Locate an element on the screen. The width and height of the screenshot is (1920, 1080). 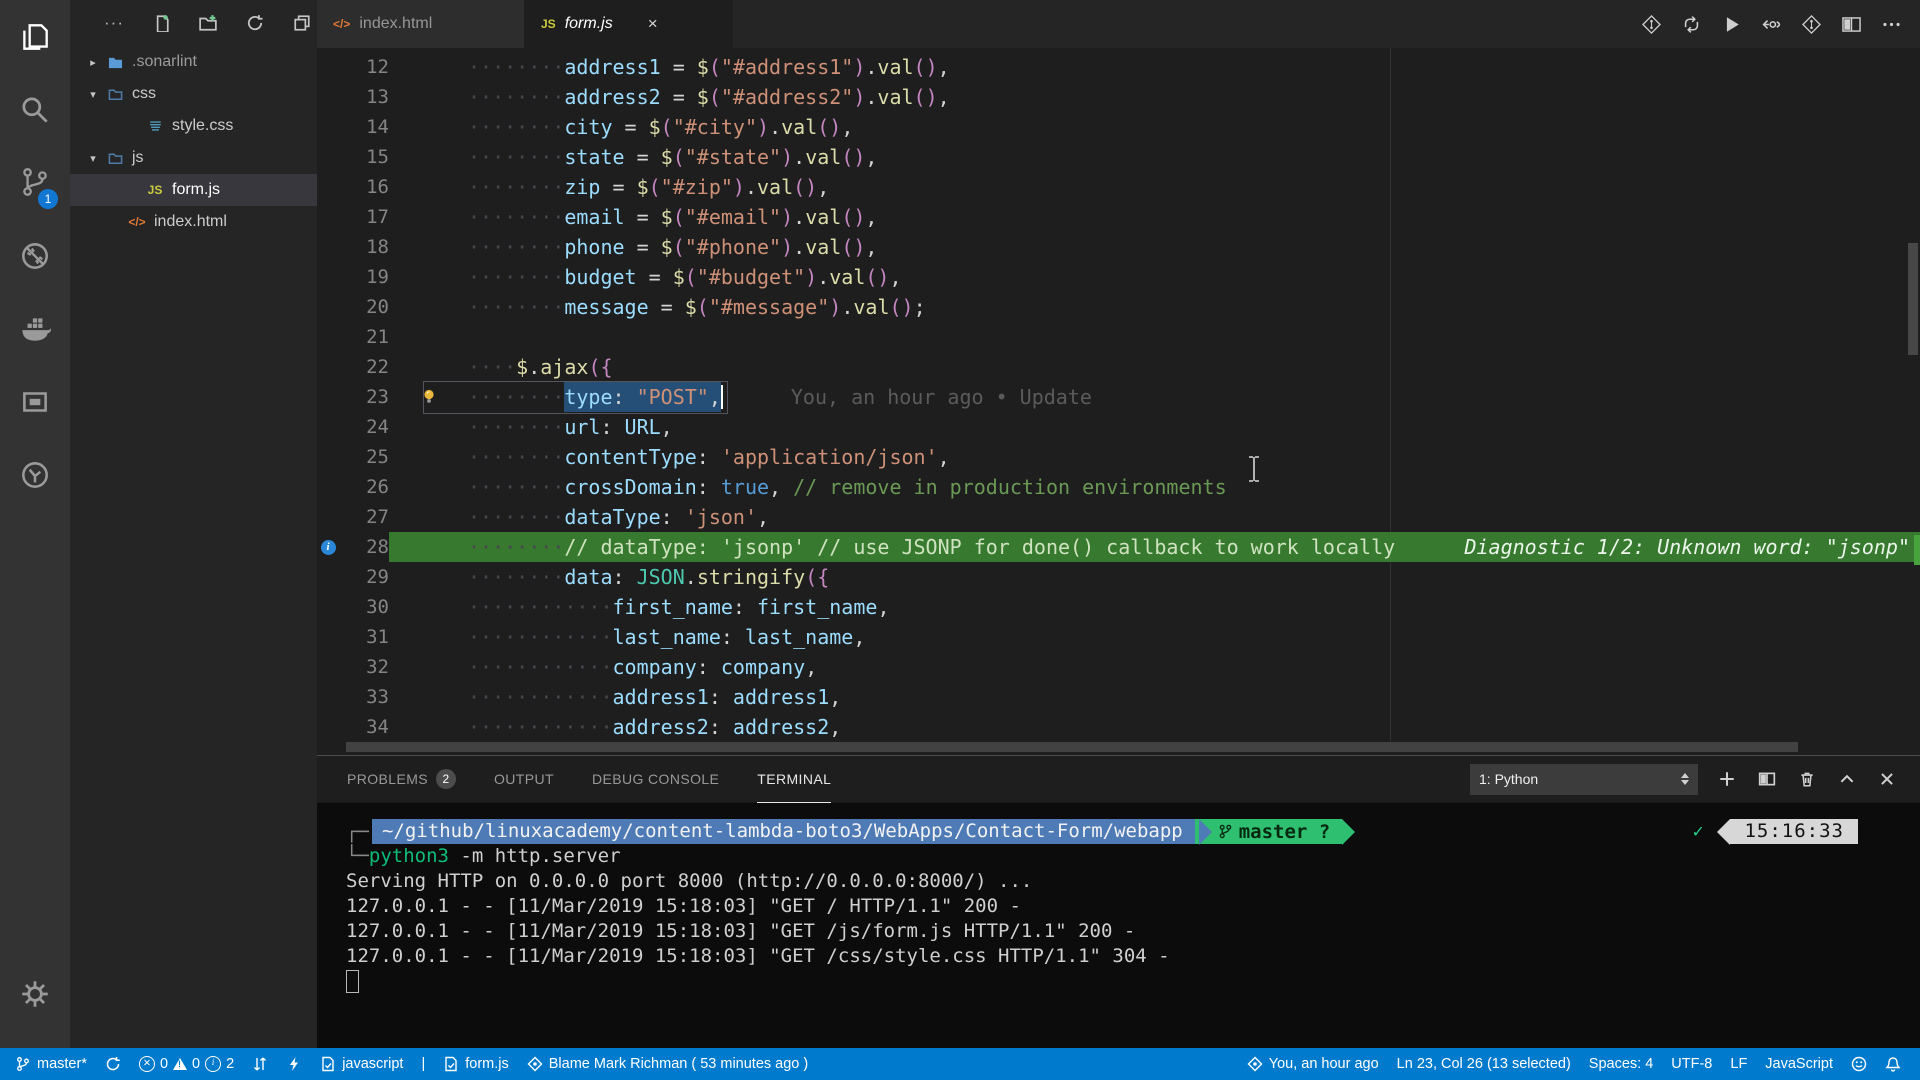
code-line-24: 24 ········ url: URL, is located at coordinates (1118, 427).